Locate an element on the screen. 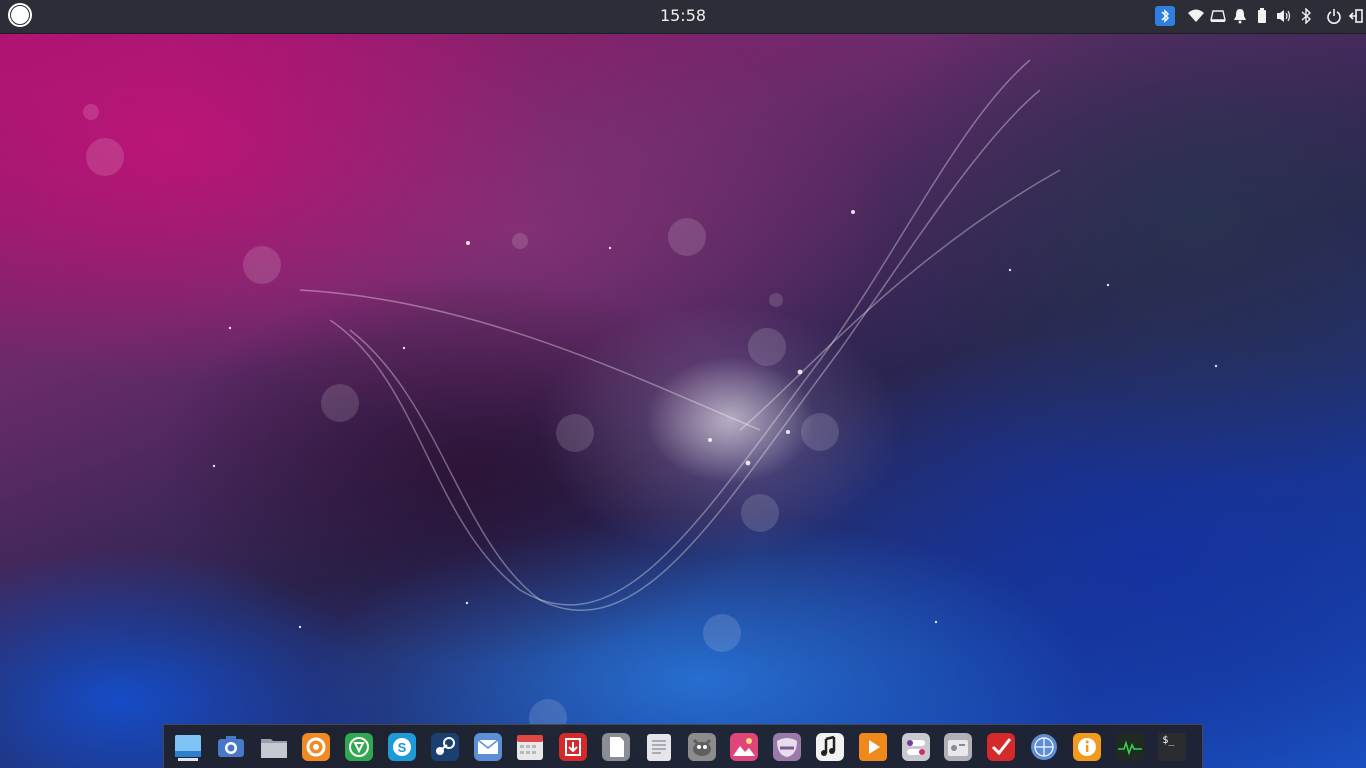 Image resolution: width=1366 pixels, height=768 pixels. screenshot-camera-icon is located at coordinates (231, 747).